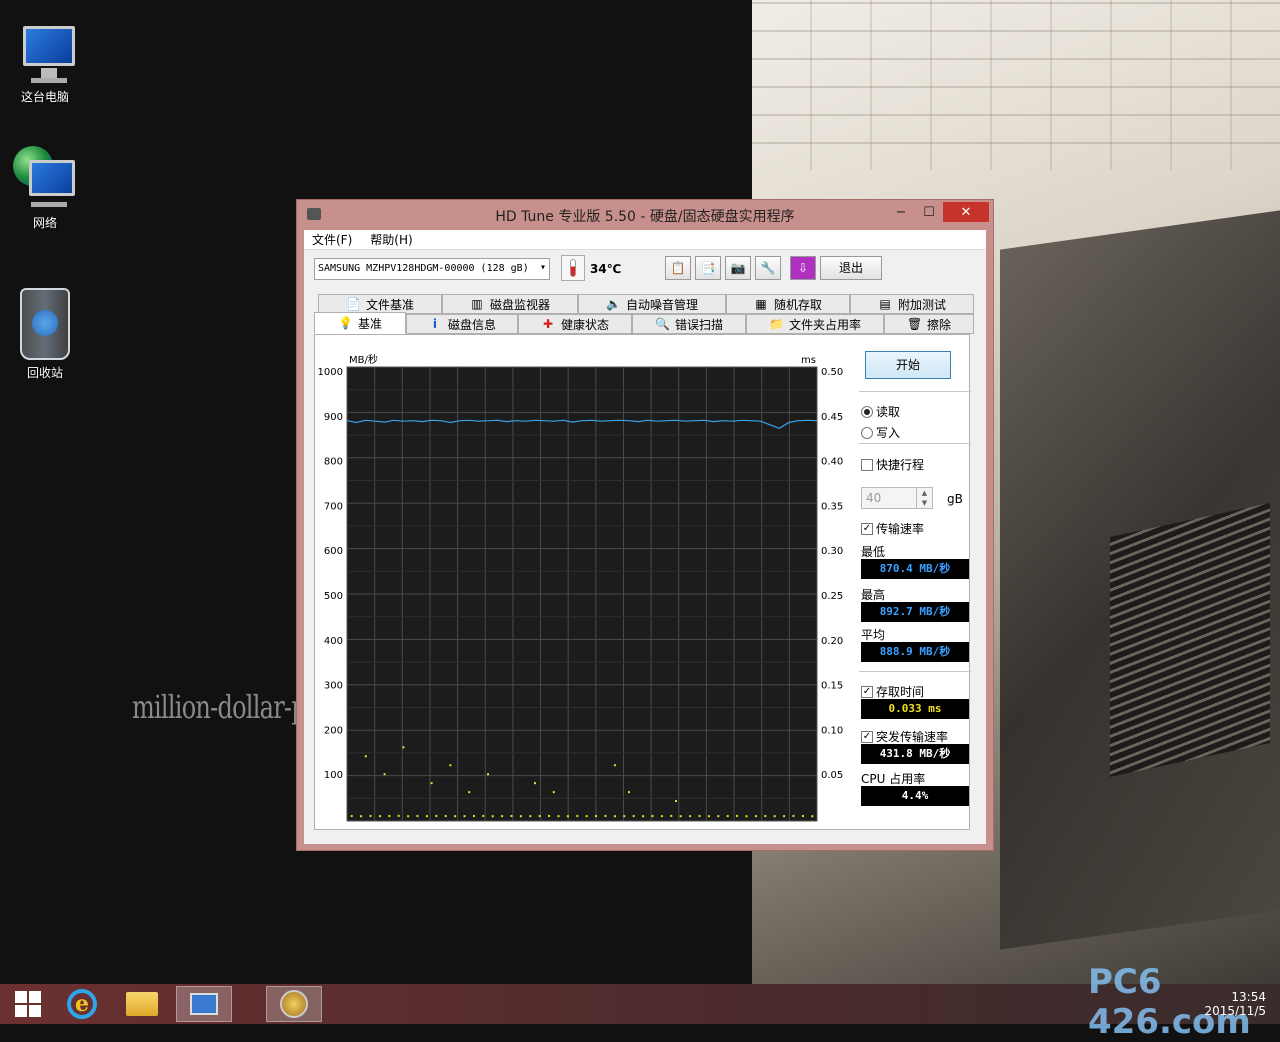  What do you see at coordinates (966, 212) in the screenshot?
I see `close-button: ✕` at bounding box center [966, 212].